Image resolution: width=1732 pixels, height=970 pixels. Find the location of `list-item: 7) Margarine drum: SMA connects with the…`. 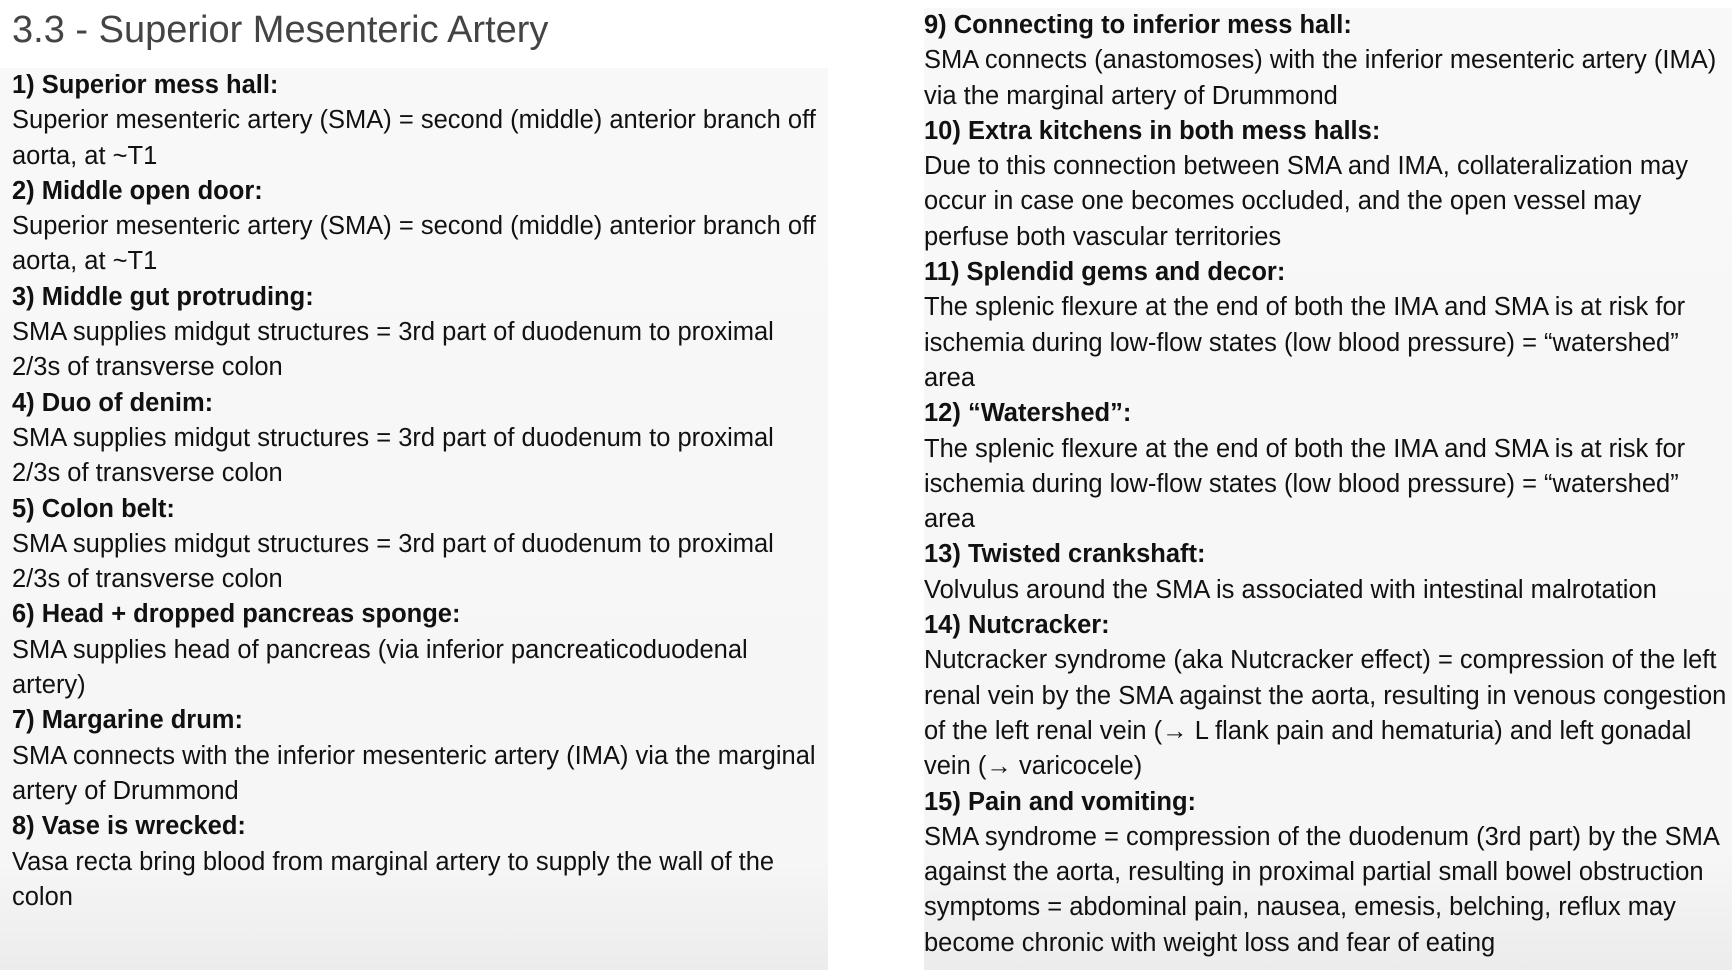

list-item: 7) Margarine drum: SMA connects with the… is located at coordinates (420, 756).